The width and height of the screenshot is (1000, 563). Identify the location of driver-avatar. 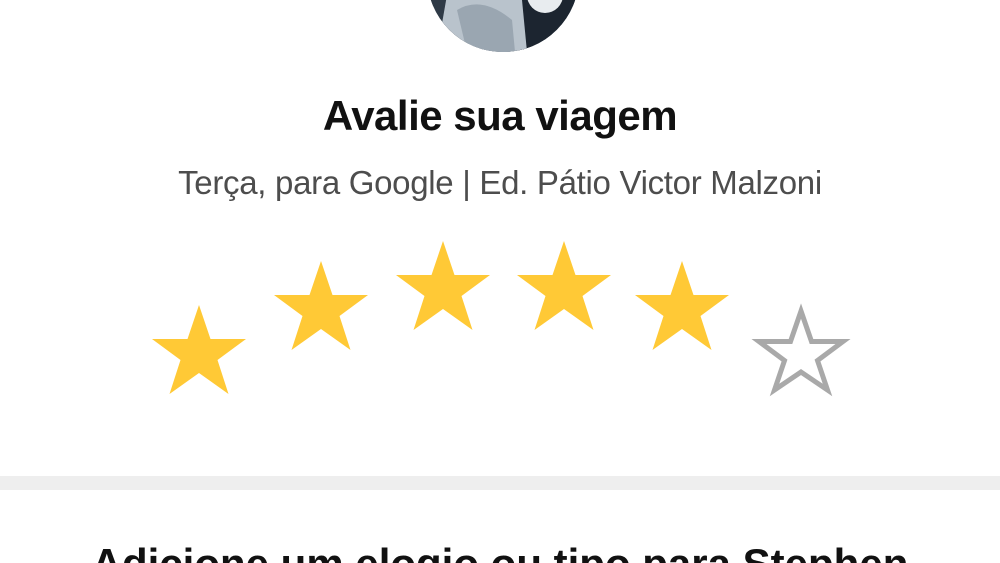
(503, 26).